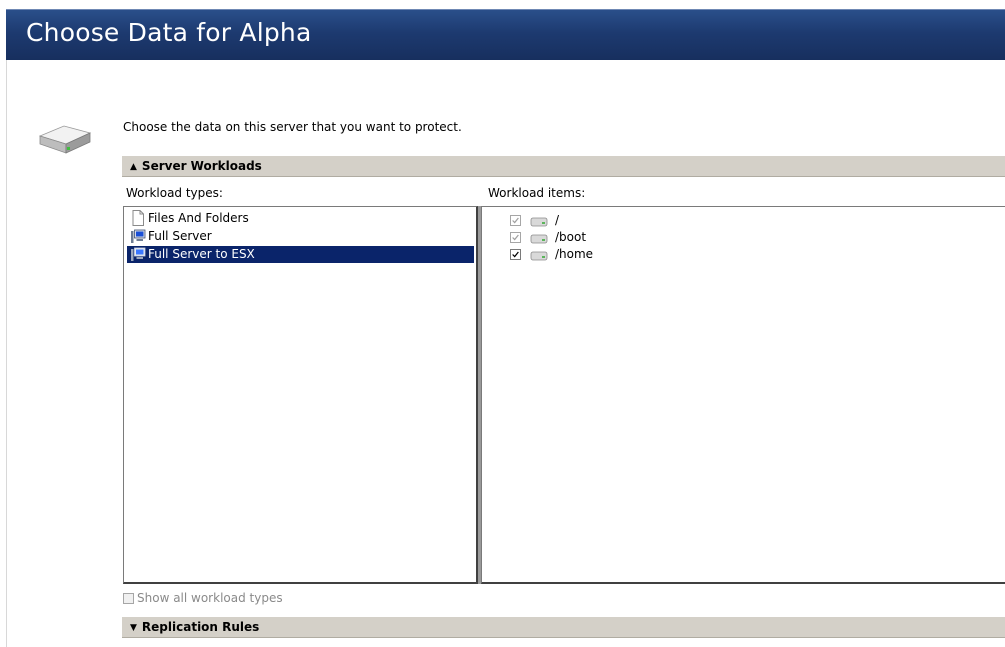  What do you see at coordinates (138, 236) in the screenshot?
I see `server-icon` at bounding box center [138, 236].